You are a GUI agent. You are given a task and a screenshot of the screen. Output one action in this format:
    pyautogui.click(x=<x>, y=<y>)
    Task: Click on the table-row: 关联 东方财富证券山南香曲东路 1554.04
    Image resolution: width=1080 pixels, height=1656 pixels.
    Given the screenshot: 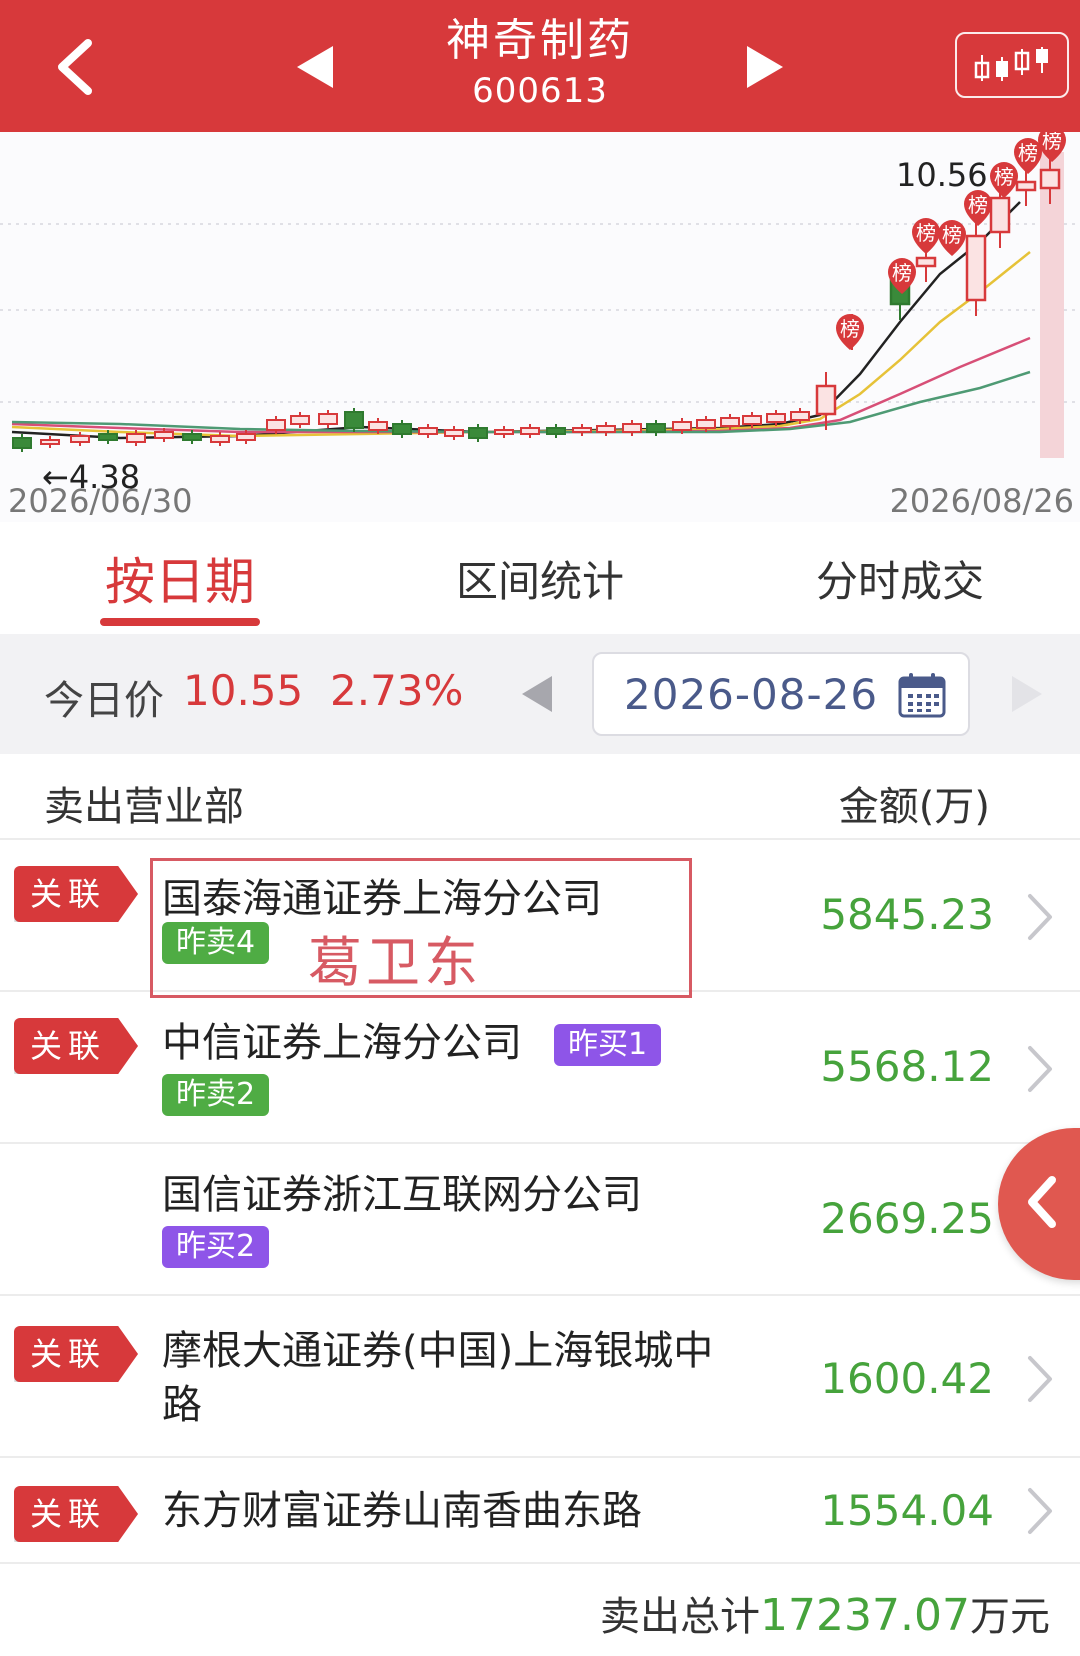 What is the action you would take?
    pyautogui.click(x=540, y=1511)
    